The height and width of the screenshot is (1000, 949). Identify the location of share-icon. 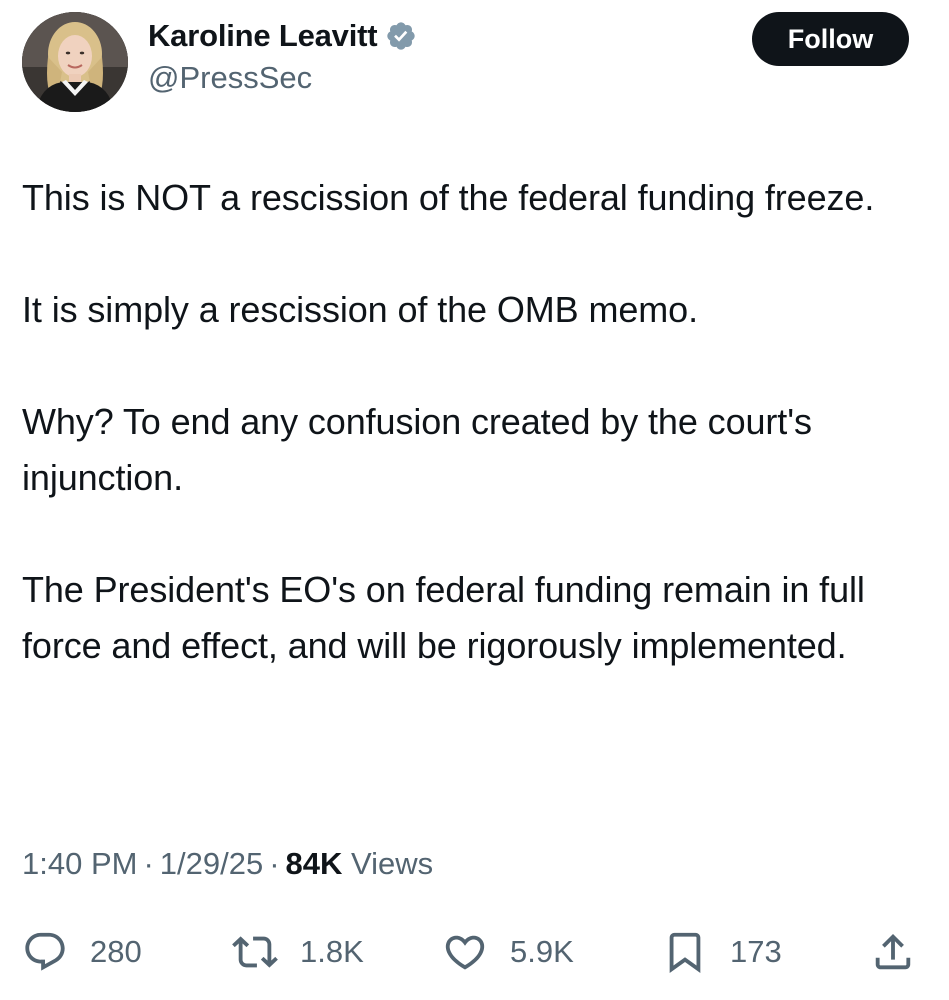
(893, 951).